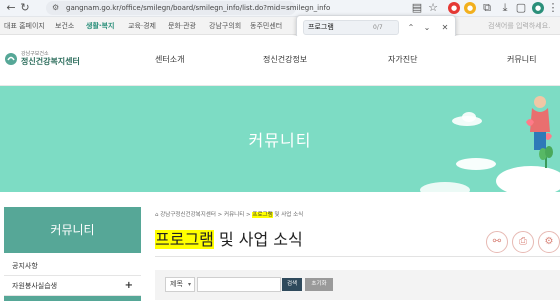  Describe the element at coordinates (470, 8) in the screenshot. I see `extension-yellow-icon: ●` at that location.